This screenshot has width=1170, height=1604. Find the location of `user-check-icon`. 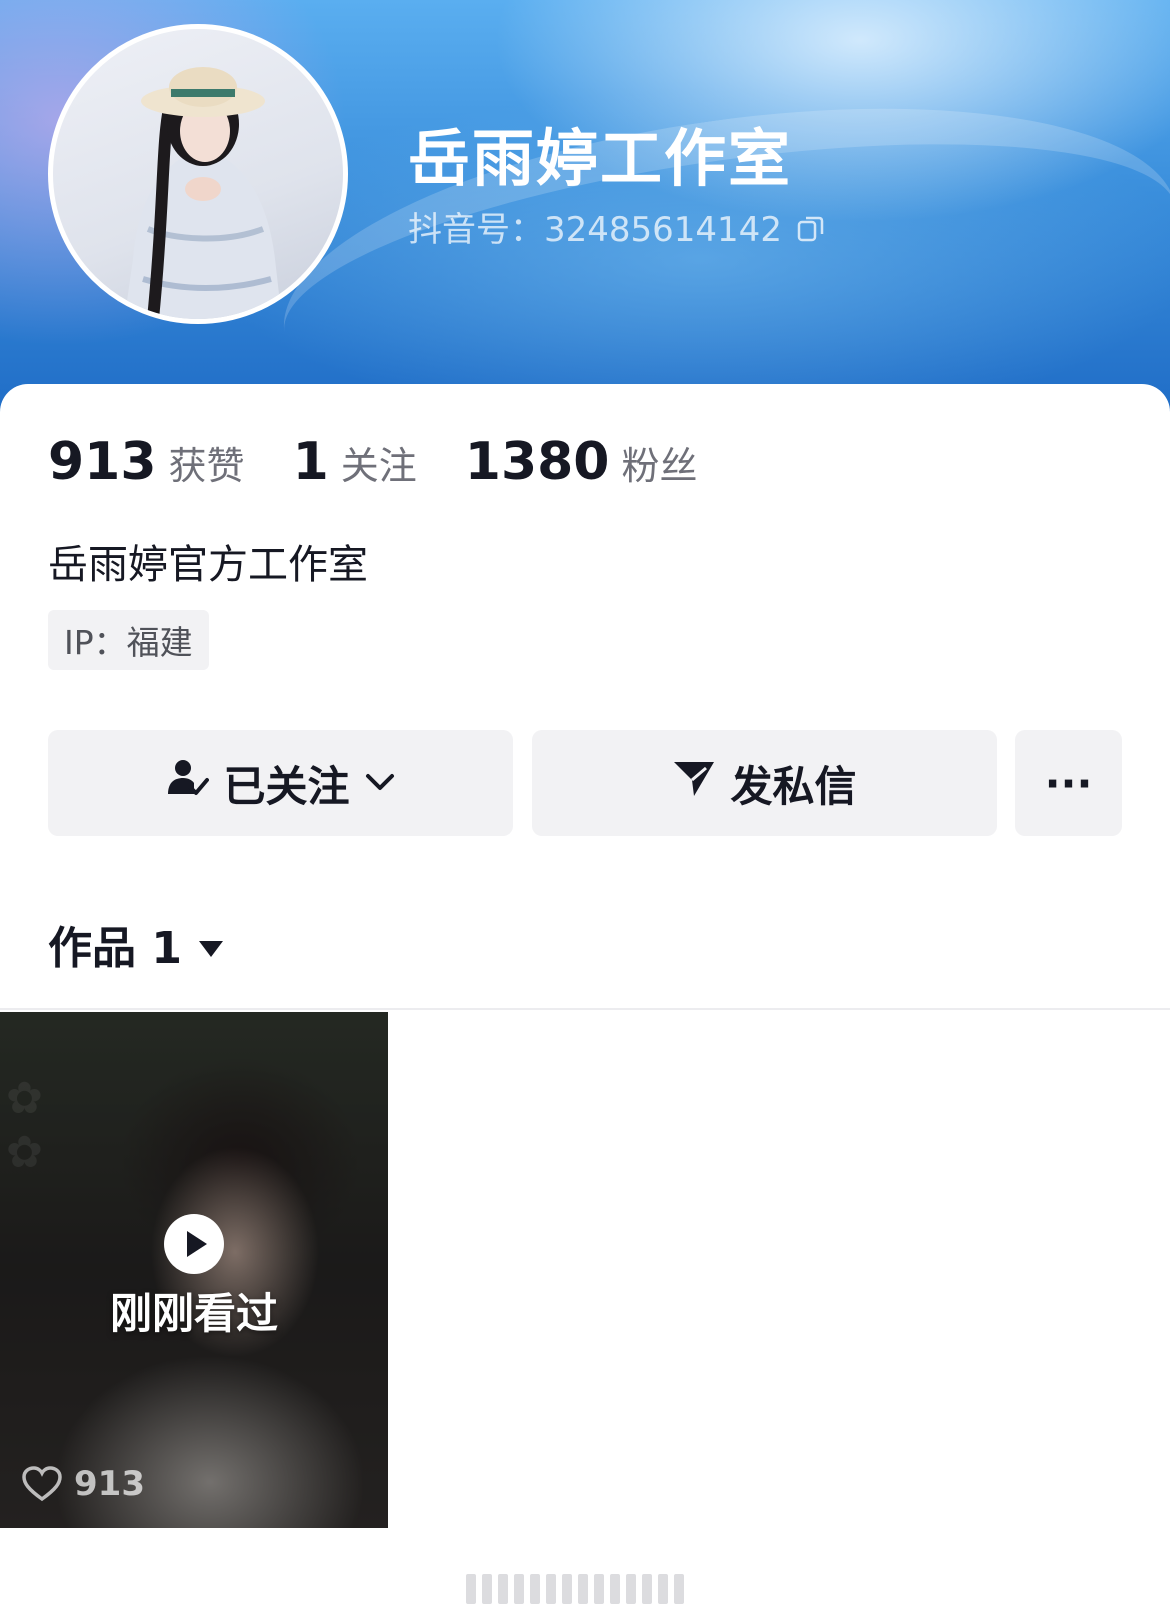

user-check-icon is located at coordinates (187, 783).